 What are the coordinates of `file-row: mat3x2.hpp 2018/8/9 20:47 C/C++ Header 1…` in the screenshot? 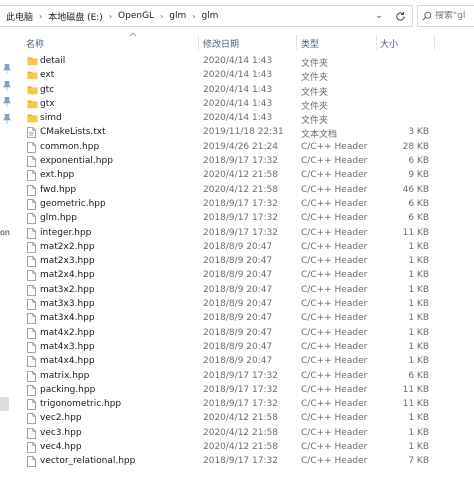 It's located at (248, 291).